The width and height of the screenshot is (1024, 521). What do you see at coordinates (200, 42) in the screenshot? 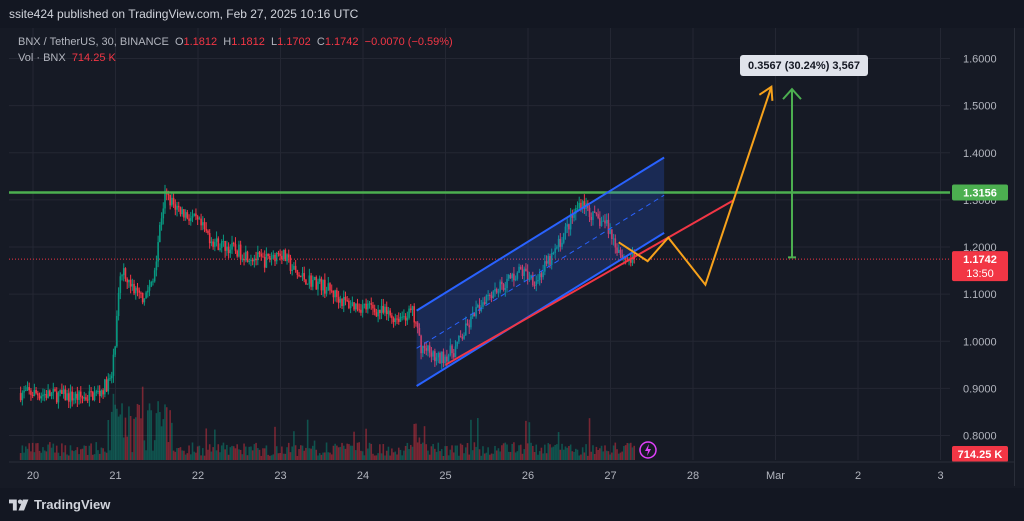
I see `open-value: 1.1812` at bounding box center [200, 42].